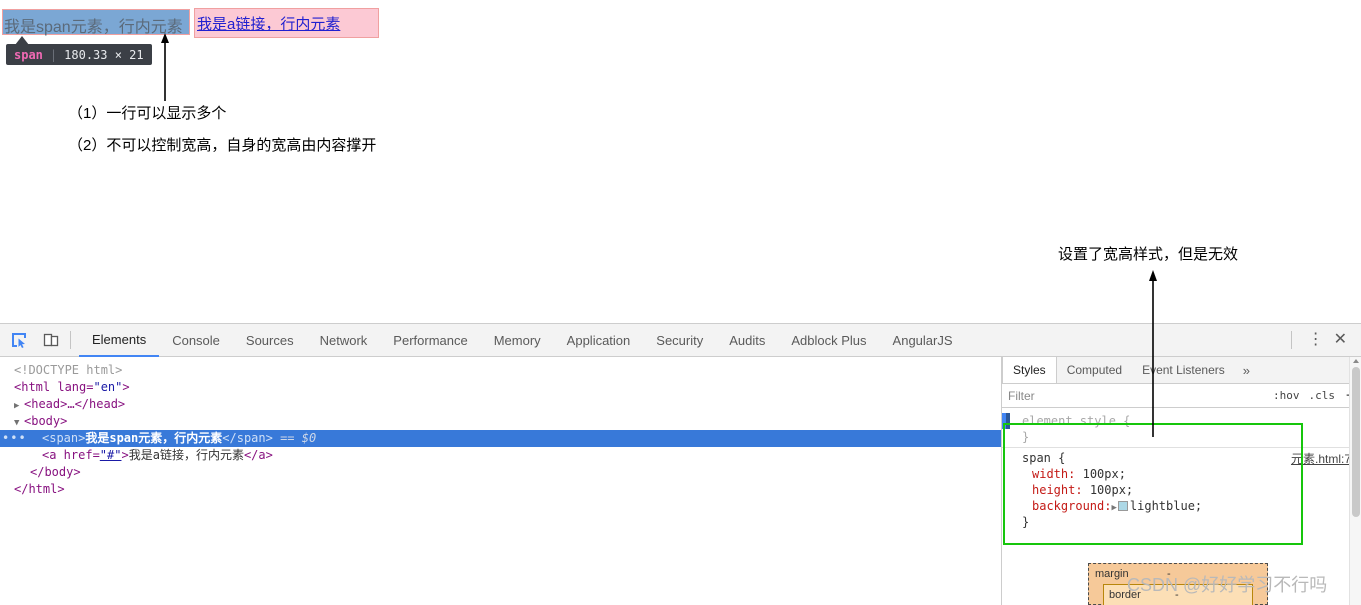 The width and height of the screenshot is (1361, 605). I want to click on styles-scroll-thumb, so click(1356, 442).